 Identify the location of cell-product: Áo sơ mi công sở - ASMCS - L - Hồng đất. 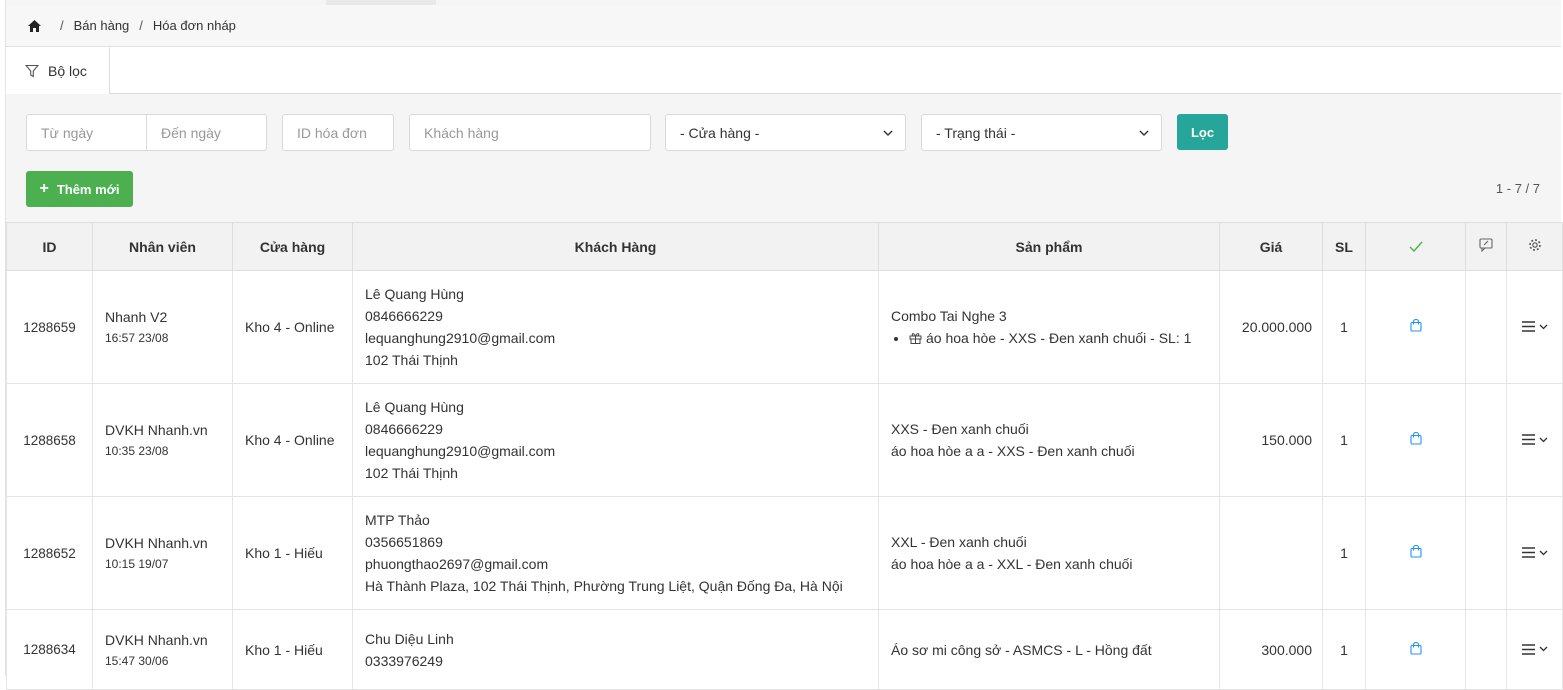
(1049, 649).